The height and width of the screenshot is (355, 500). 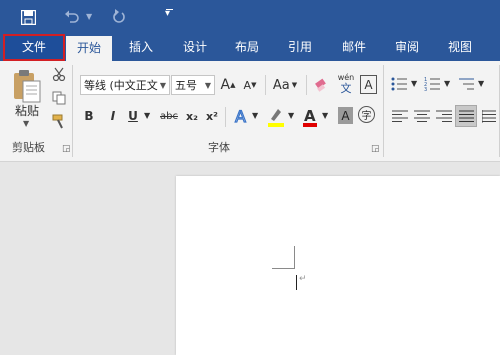 I want to click on strikethrough-button: abc, so click(x=169, y=116).